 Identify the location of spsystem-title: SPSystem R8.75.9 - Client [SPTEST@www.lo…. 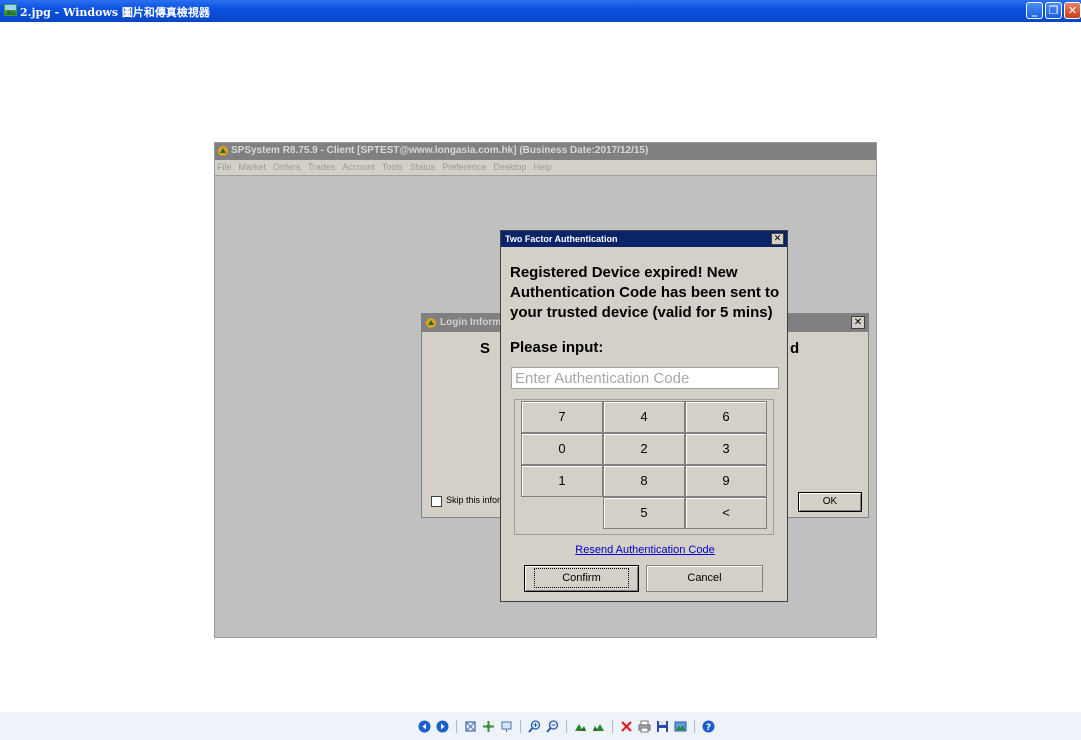
(440, 150).